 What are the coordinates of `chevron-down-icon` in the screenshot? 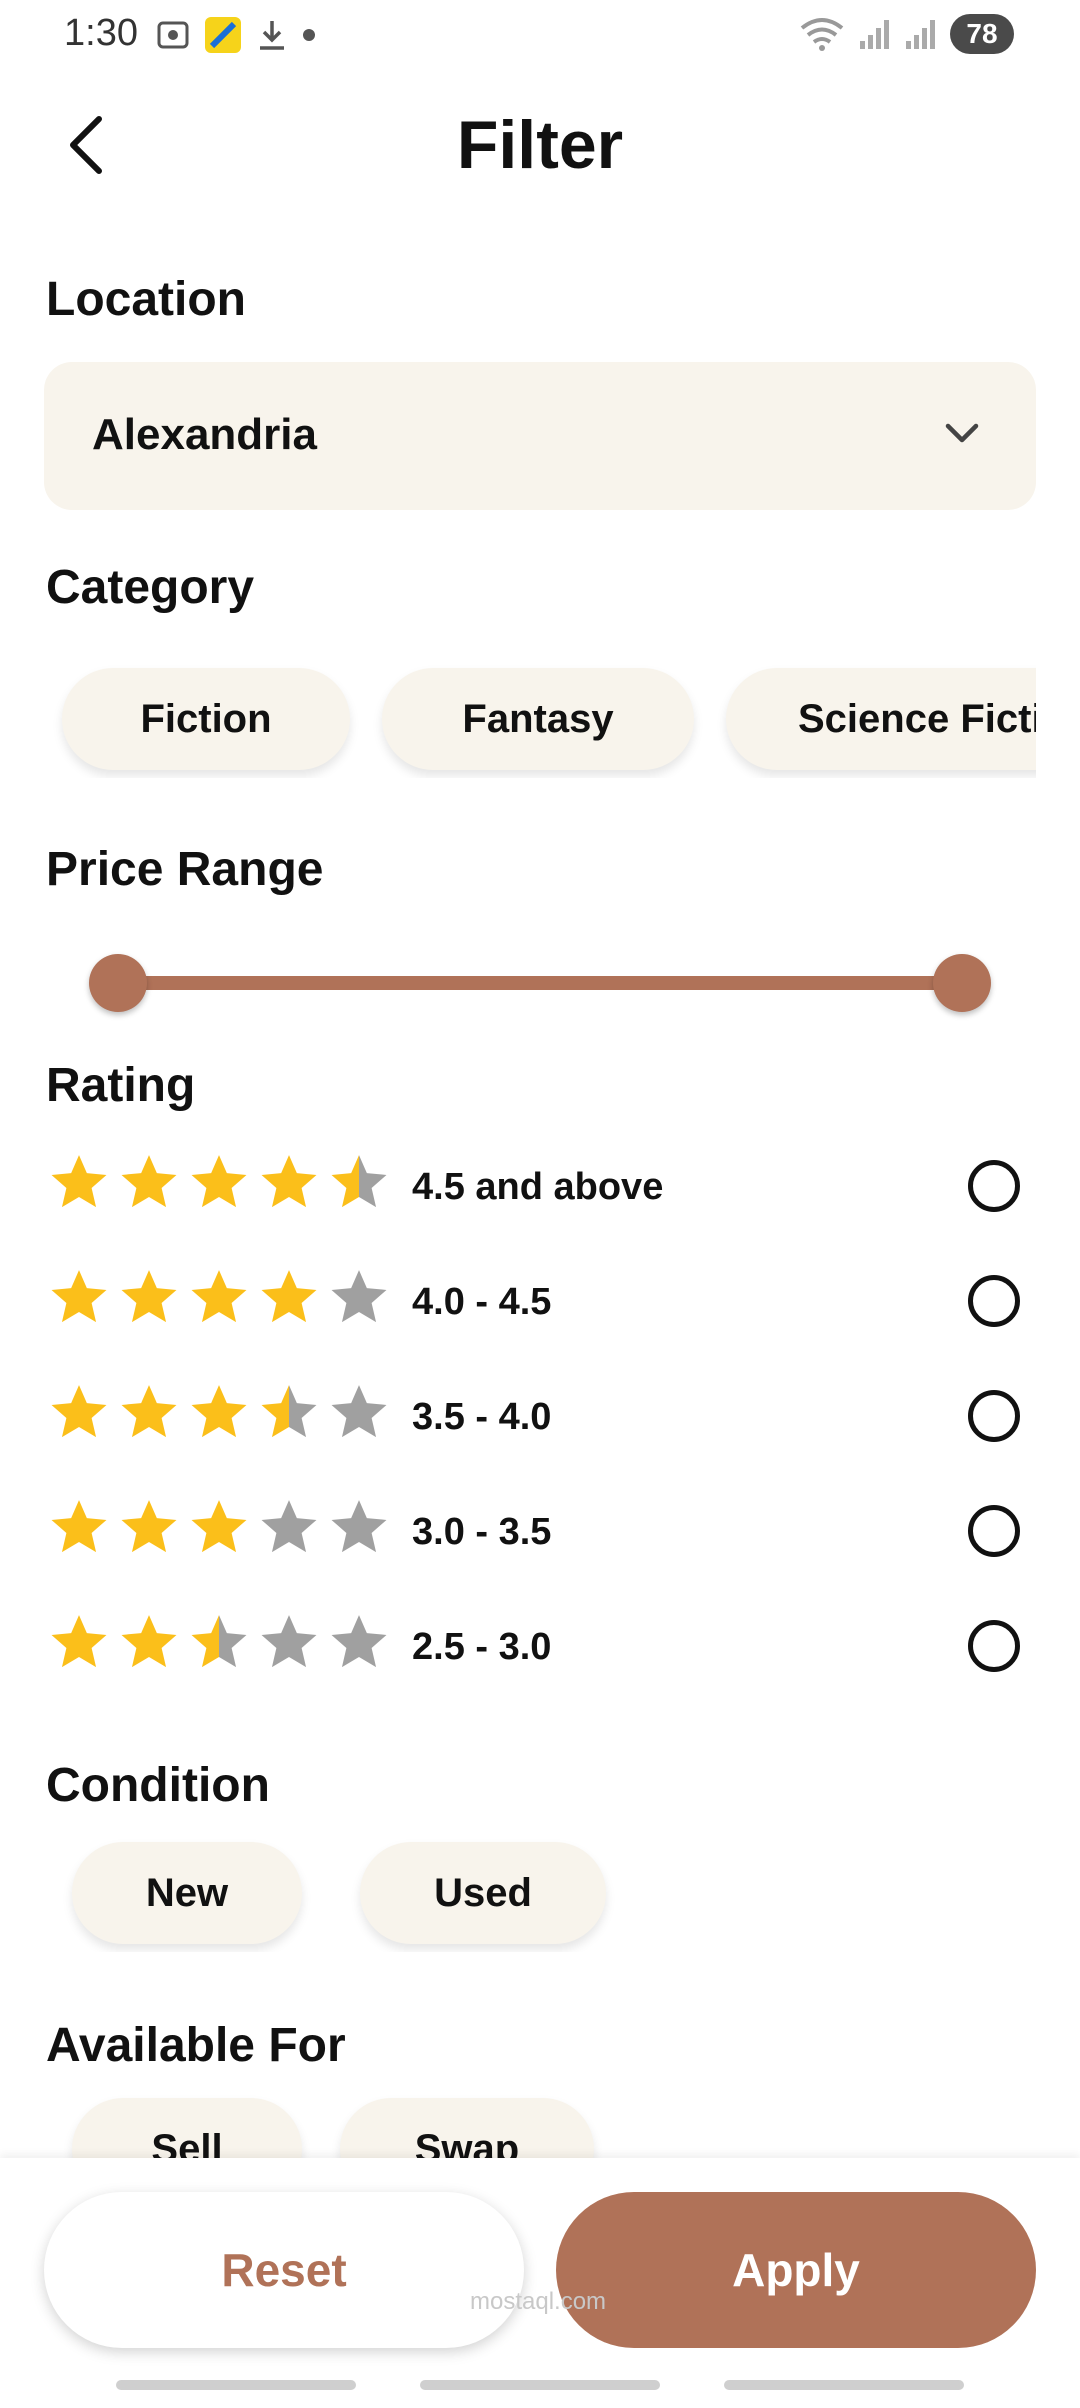 It's located at (962, 436).